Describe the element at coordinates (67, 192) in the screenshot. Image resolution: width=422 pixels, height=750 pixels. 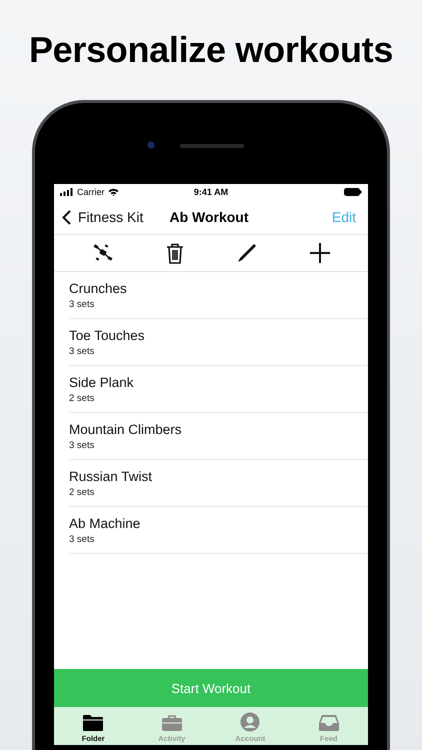
I see `signal-icon` at that location.